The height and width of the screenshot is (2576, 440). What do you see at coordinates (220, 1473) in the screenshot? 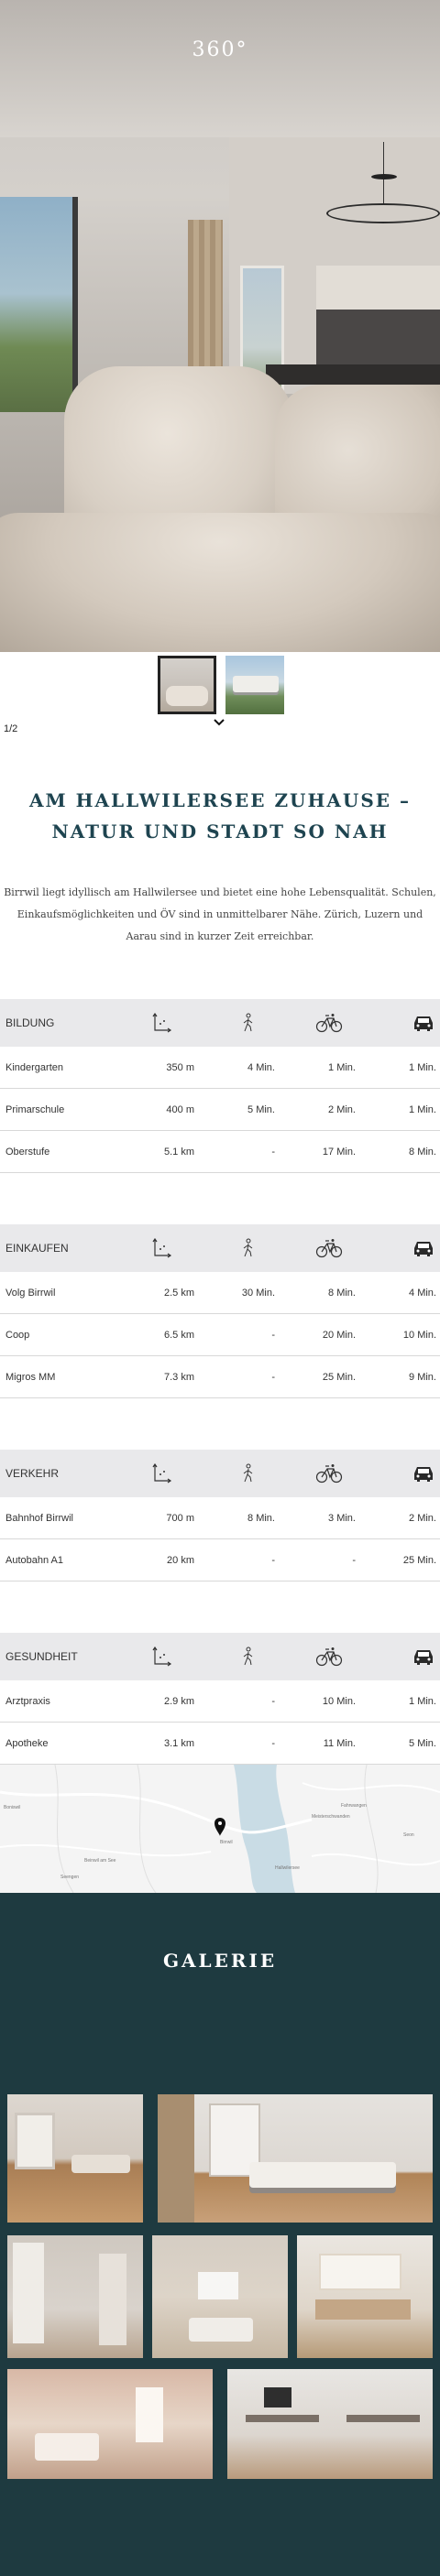
I see `table-header: VERKEHR` at bounding box center [220, 1473].